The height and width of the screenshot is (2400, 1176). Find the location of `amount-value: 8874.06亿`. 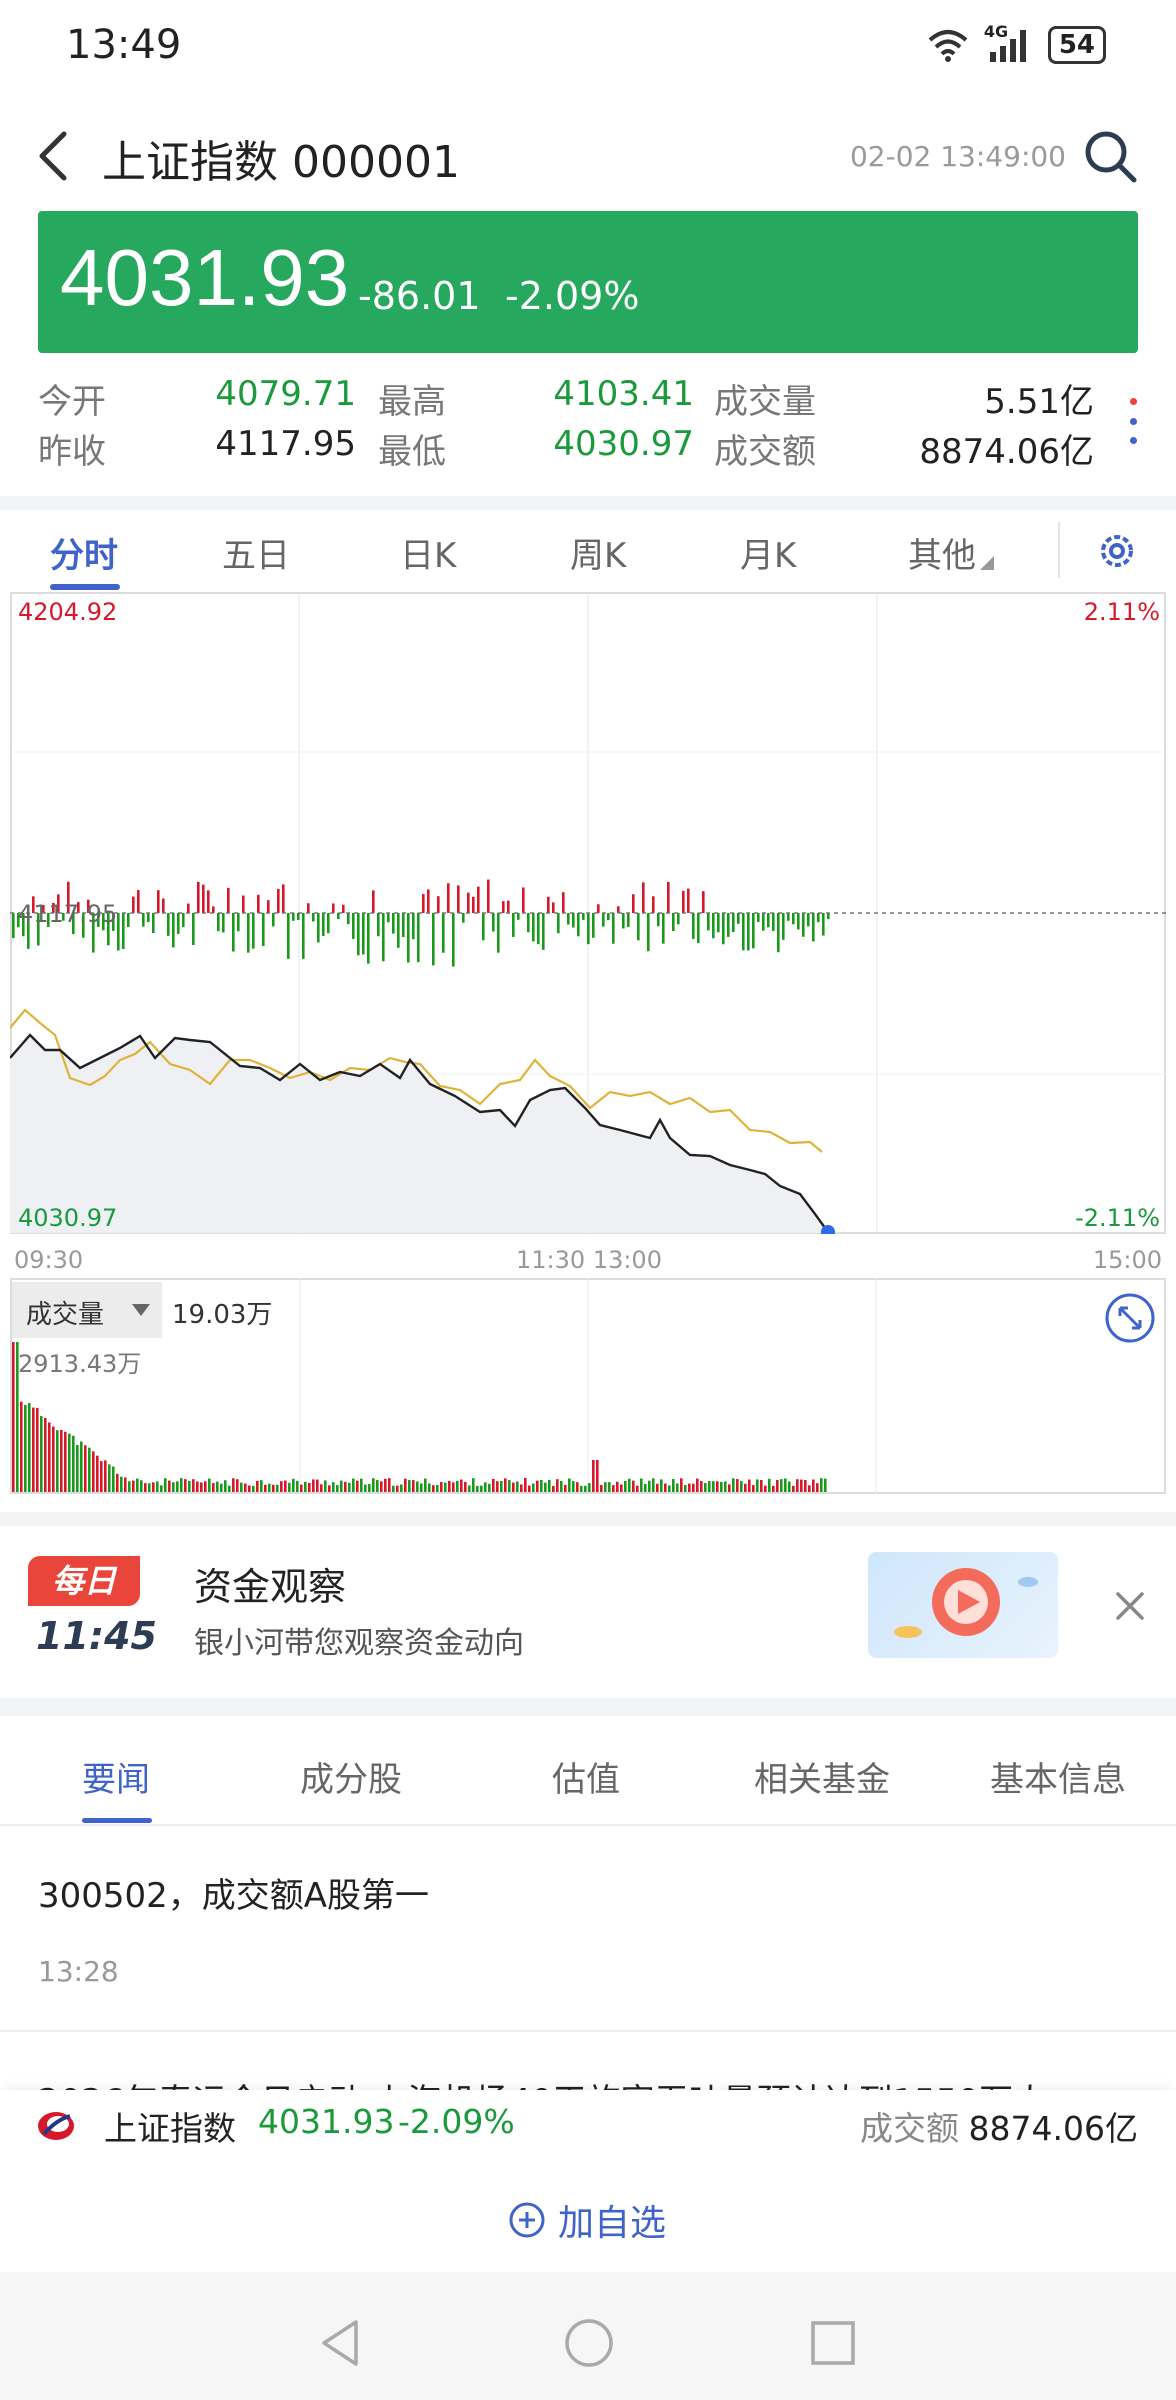

amount-value: 8874.06亿 is located at coordinates (1006, 452).